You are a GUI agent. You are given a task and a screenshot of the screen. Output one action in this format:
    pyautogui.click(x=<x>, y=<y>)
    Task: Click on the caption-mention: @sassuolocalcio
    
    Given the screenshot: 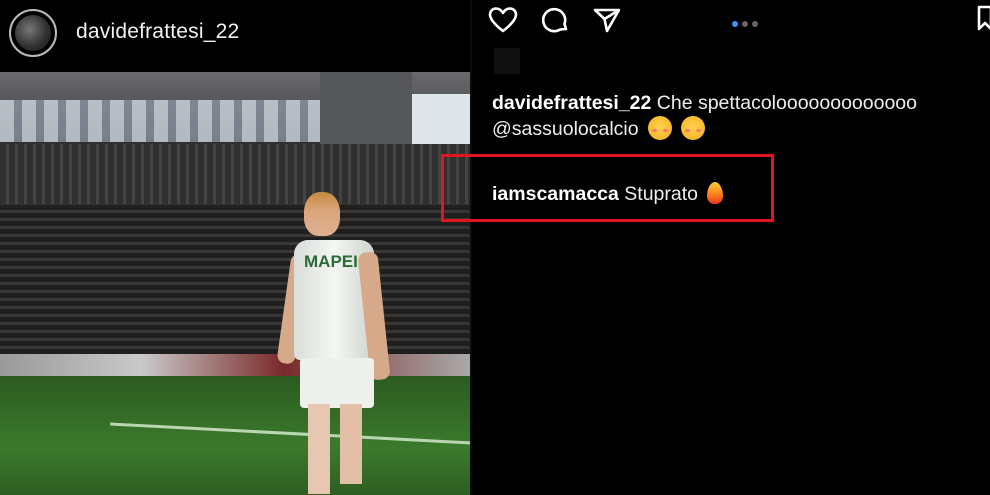 What is the action you would take?
    pyautogui.click(x=565, y=129)
    